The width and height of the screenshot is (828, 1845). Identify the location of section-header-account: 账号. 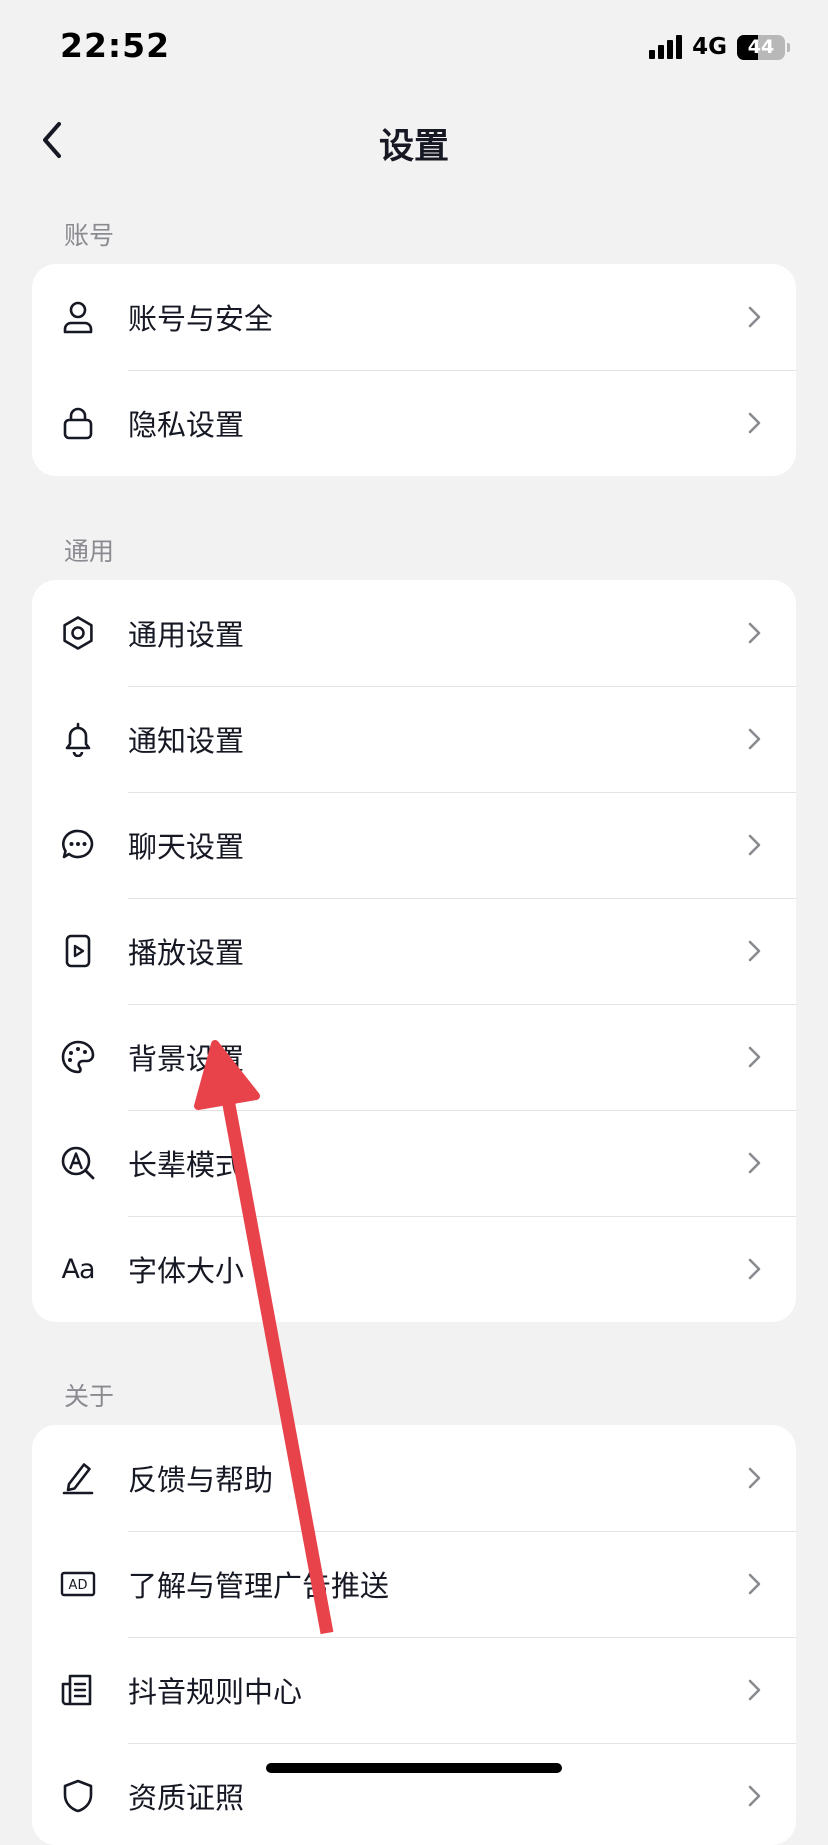
(89, 235).